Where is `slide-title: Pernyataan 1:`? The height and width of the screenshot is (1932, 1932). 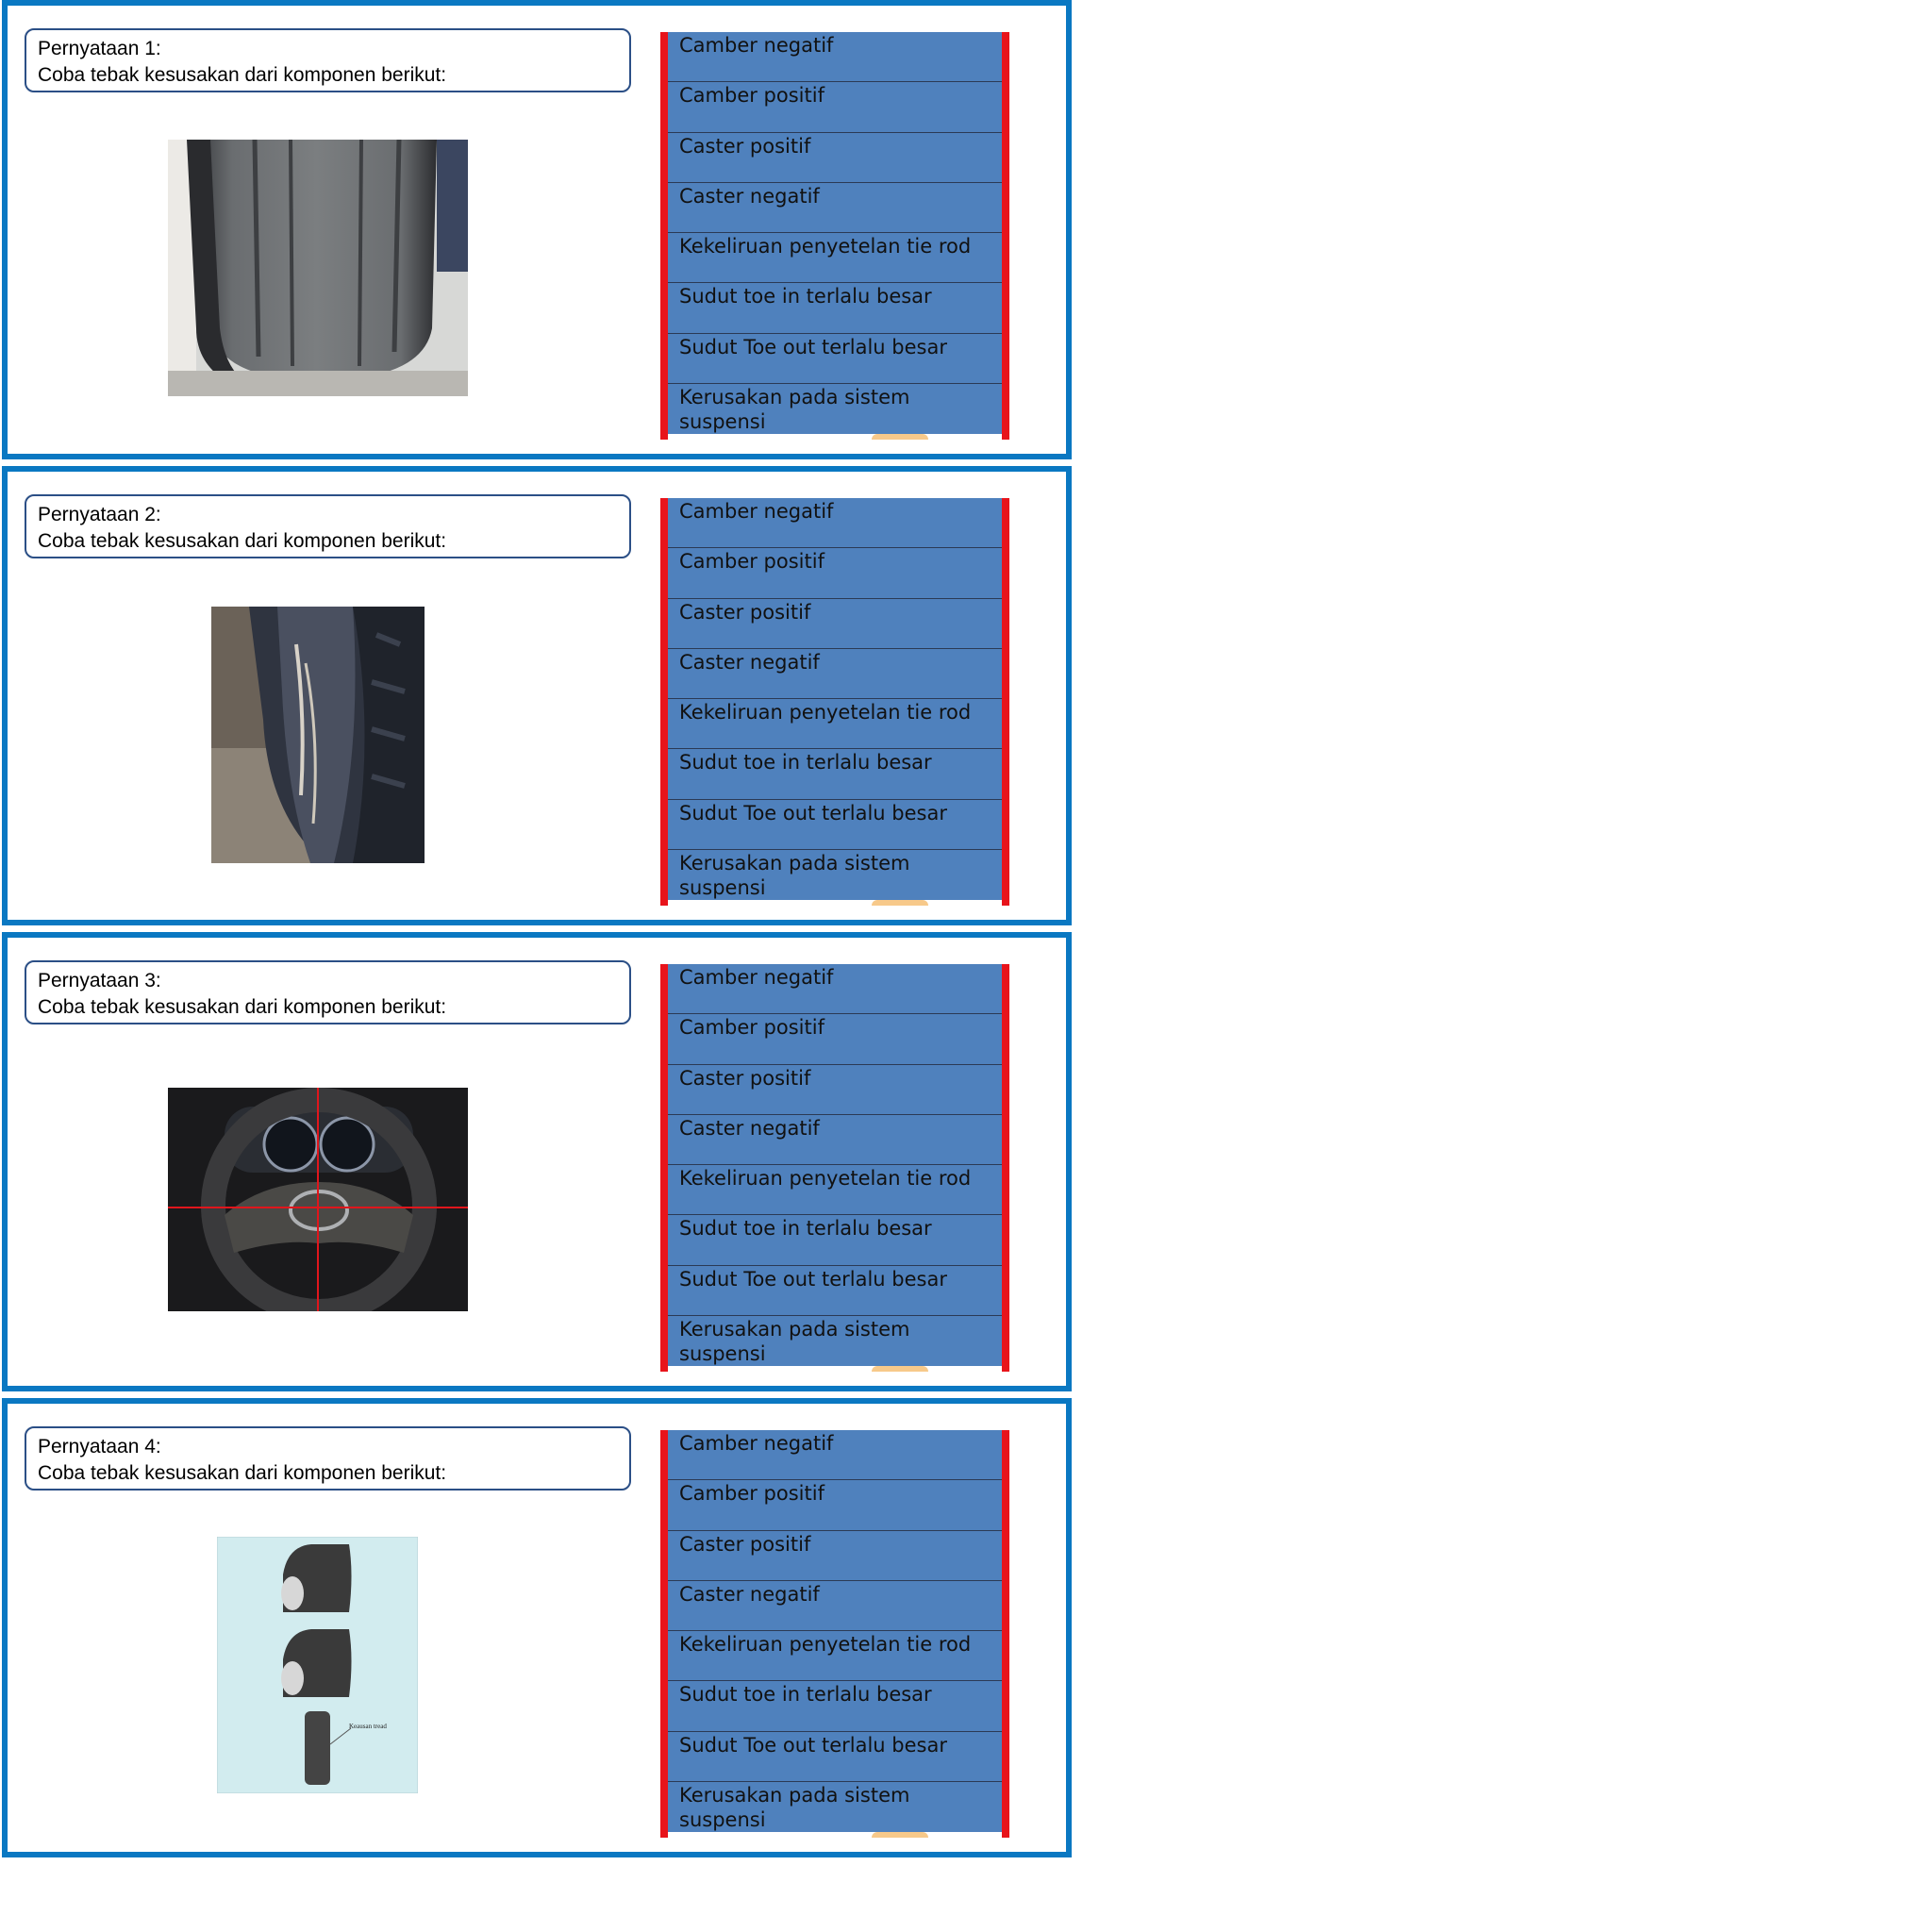
slide-title: Pernyataan 1: is located at coordinates (100, 49).